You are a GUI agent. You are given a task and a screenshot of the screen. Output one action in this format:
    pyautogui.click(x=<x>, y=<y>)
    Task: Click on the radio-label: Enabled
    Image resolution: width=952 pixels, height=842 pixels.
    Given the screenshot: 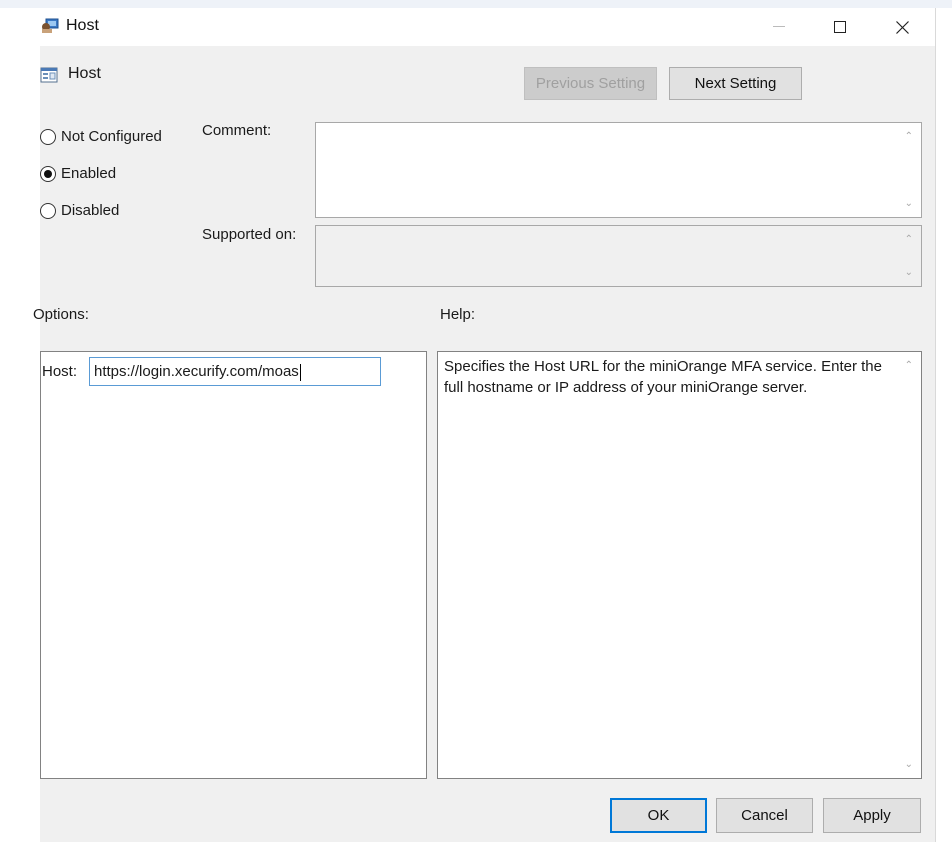 What is the action you would take?
    pyautogui.click(x=89, y=173)
    